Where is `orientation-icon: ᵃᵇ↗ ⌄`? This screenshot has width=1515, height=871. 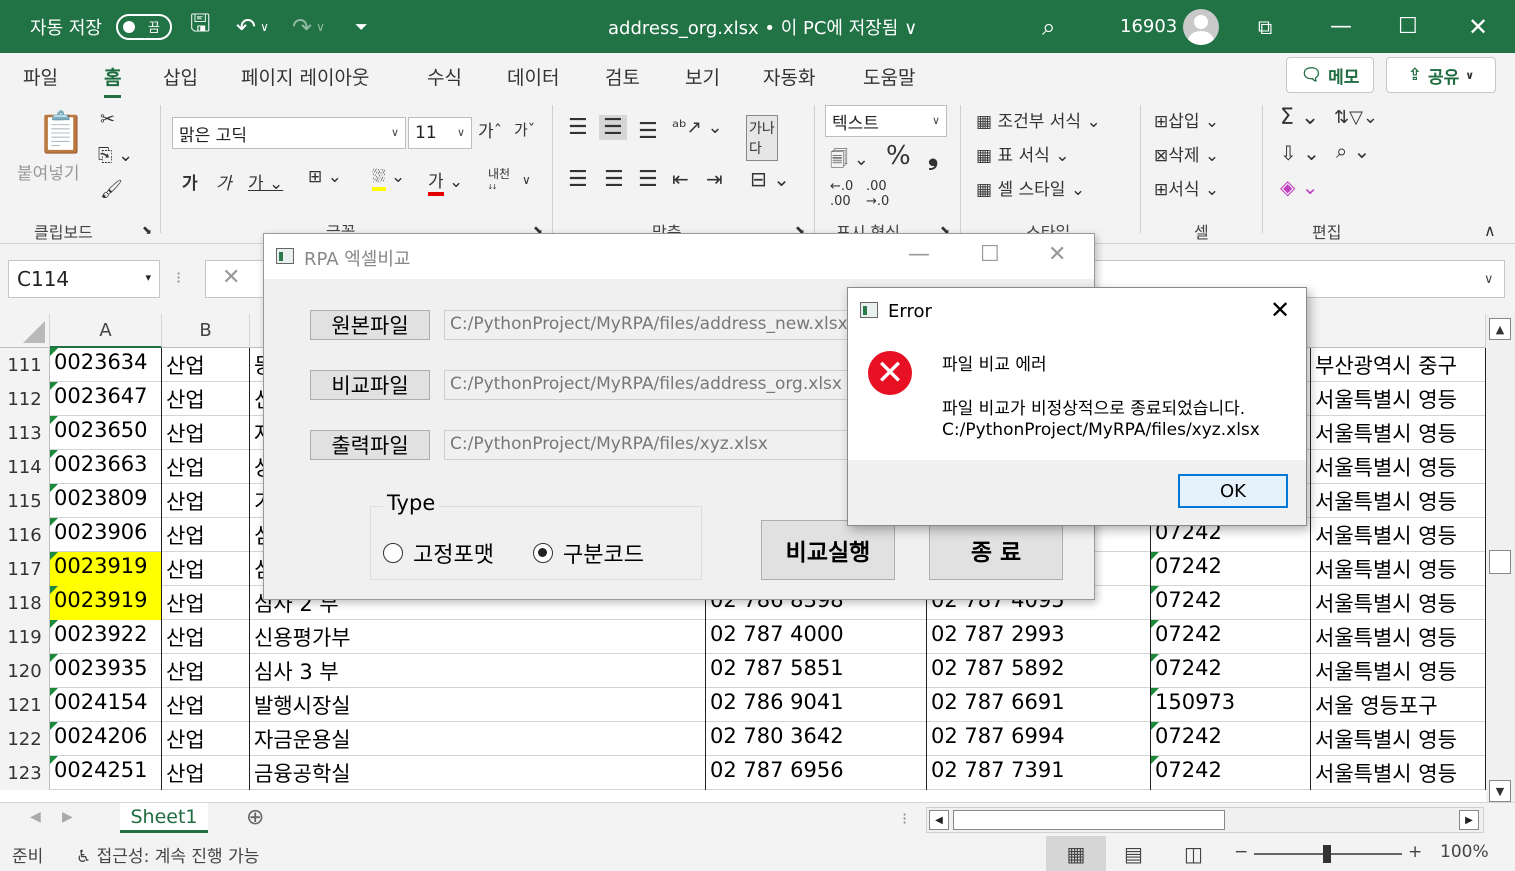
orientation-icon: ᵃᵇ↗ ⌄ is located at coordinates (697, 127).